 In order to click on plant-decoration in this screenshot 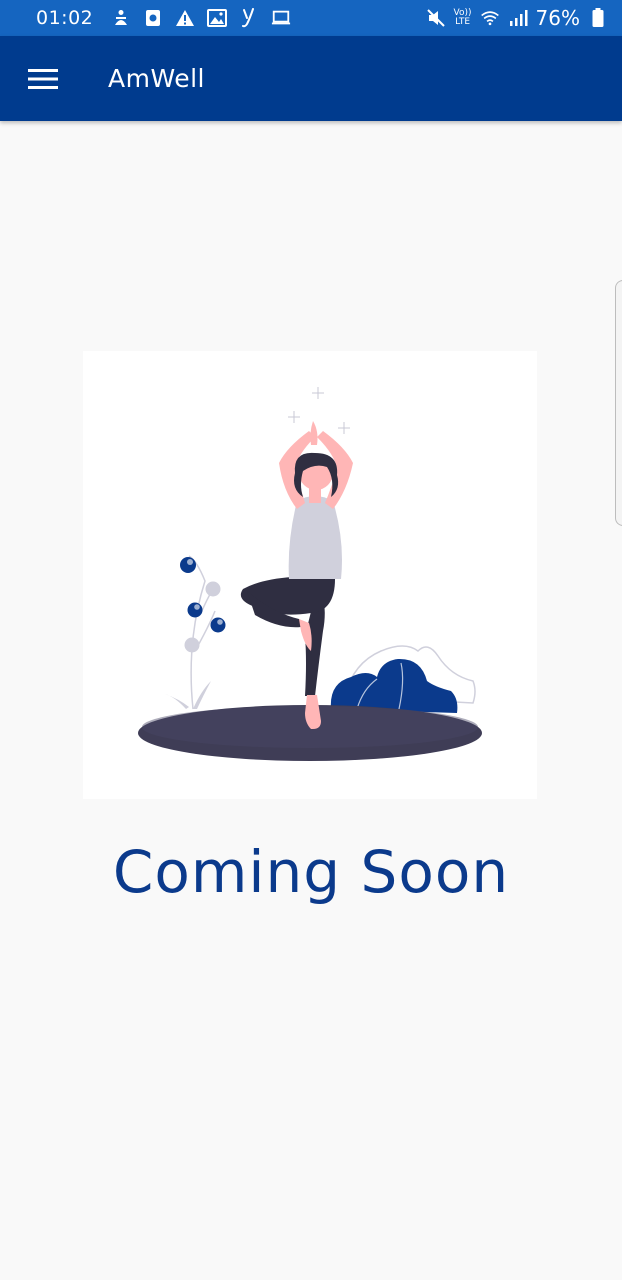, I will do `click(195, 632)`.